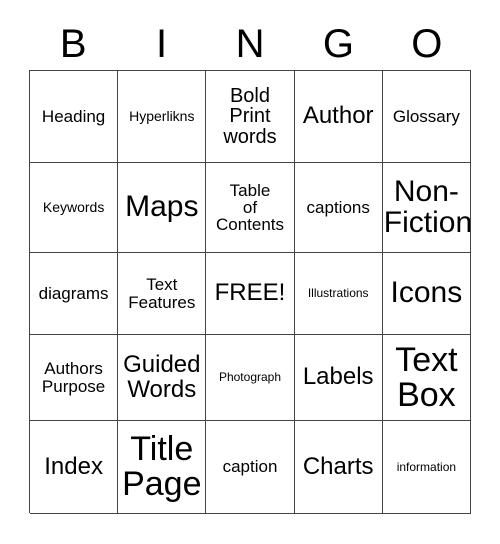 This screenshot has height=544, width=500. I want to click on bingo-cell-label: Labels, so click(338, 377).